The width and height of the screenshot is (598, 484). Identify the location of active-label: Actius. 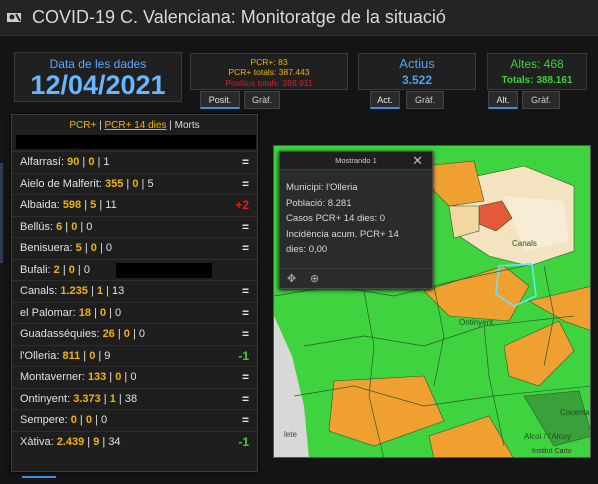
(417, 63).